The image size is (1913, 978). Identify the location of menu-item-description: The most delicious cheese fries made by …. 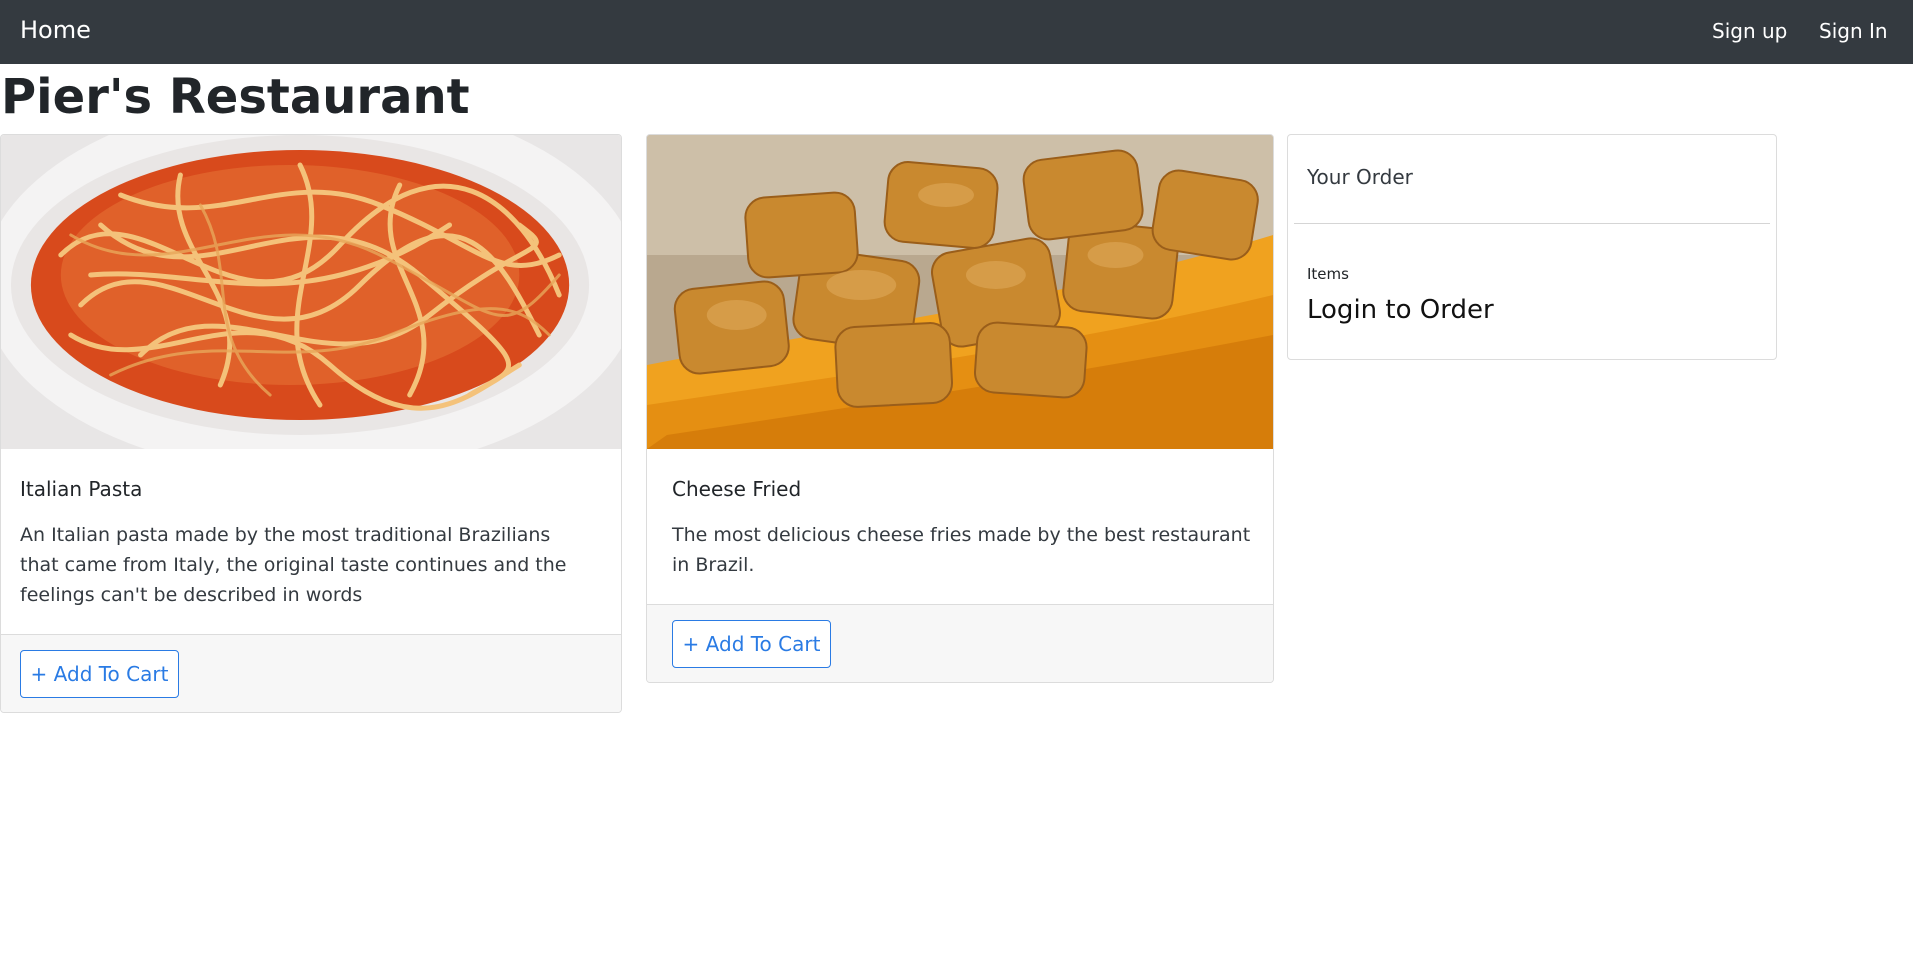
(961, 550).